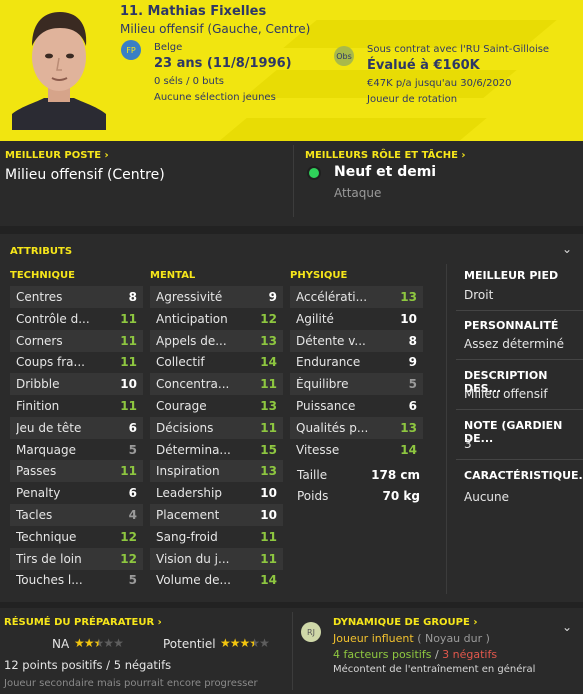 This screenshot has height=694, width=583. Describe the element at coordinates (344, 56) in the screenshot. I see `observation-badge-icon: Obs` at that location.